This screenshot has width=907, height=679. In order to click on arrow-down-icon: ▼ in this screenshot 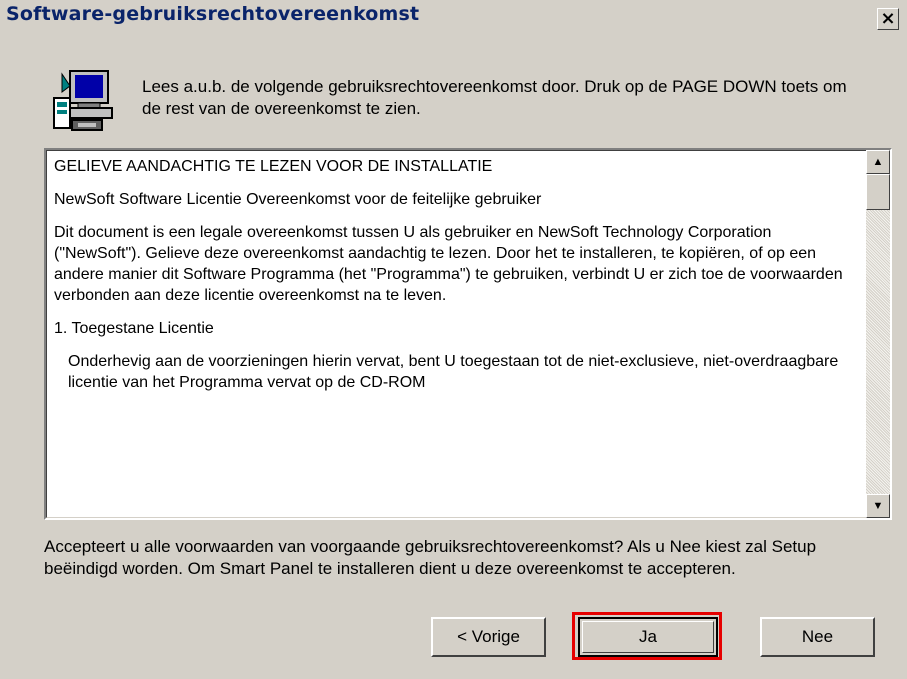, I will do `click(878, 506)`.